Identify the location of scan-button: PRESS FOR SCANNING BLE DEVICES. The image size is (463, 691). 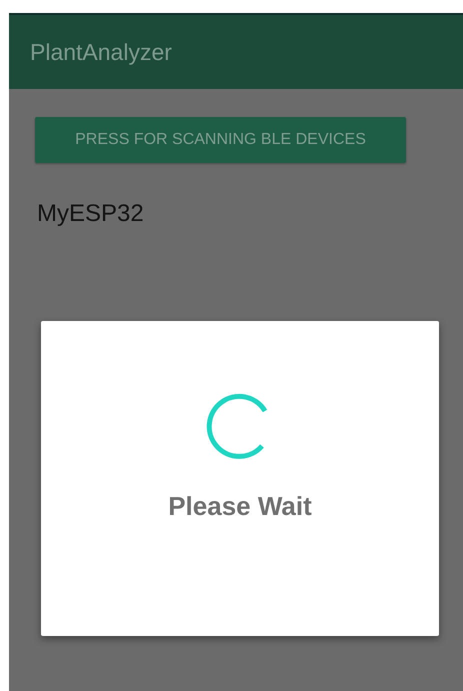
(220, 140).